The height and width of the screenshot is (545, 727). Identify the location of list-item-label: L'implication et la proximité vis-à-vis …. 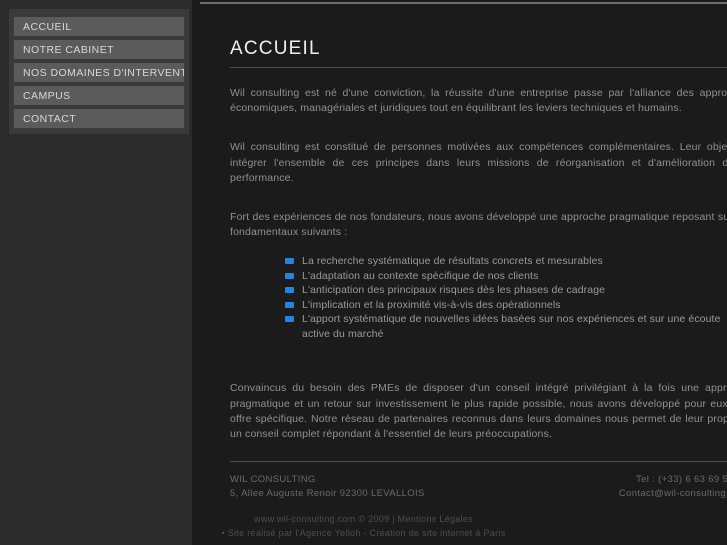
(431, 304).